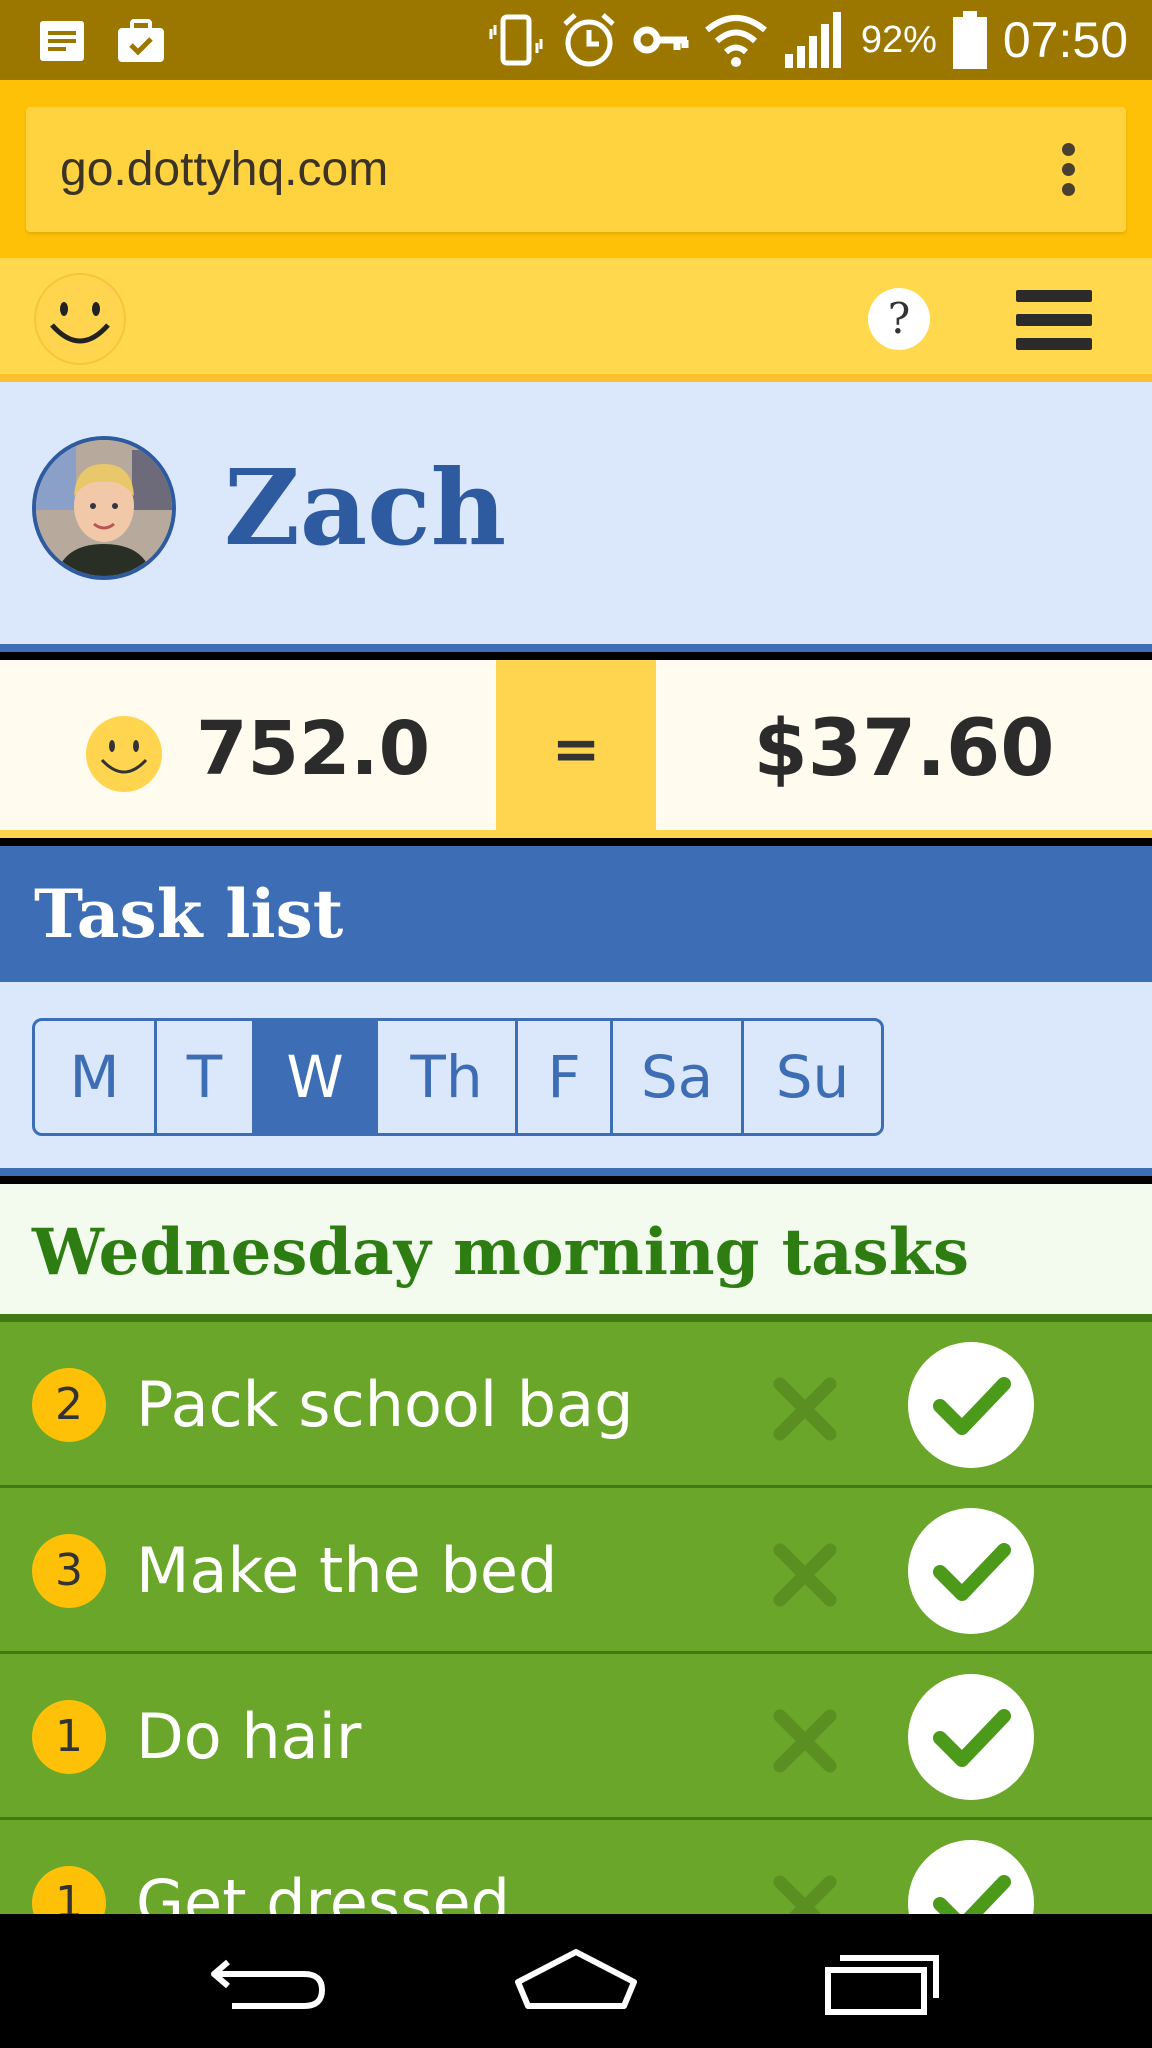 Image resolution: width=1152 pixels, height=2048 pixels. What do you see at coordinates (589, 40) in the screenshot?
I see `alarm-icon` at bounding box center [589, 40].